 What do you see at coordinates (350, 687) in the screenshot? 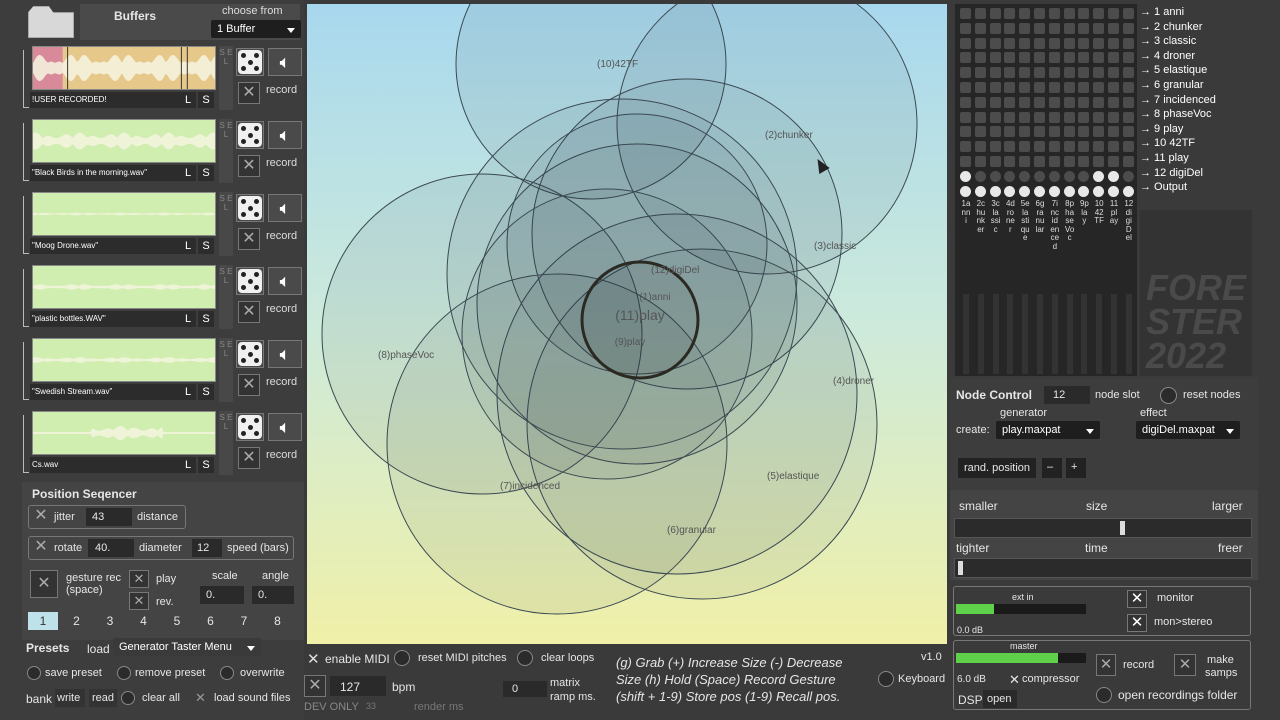
I see `bpm-value: 127` at bounding box center [350, 687].